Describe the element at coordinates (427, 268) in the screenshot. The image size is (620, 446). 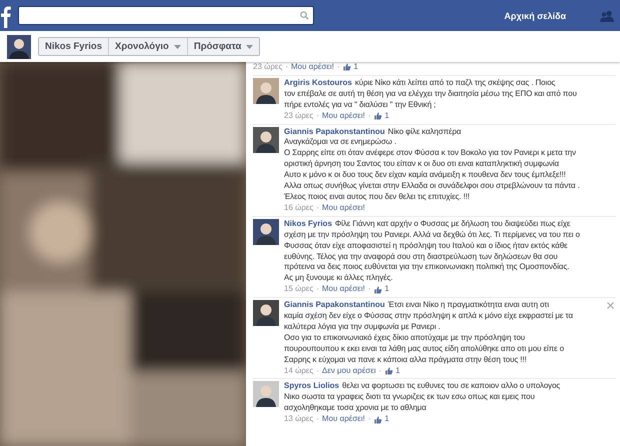
I see `comment-text: πρότεινα να δεις ποιος ευθύνεται για την επικοινωνιακη πολιτική της Ομοσπονδίας.` at that location.